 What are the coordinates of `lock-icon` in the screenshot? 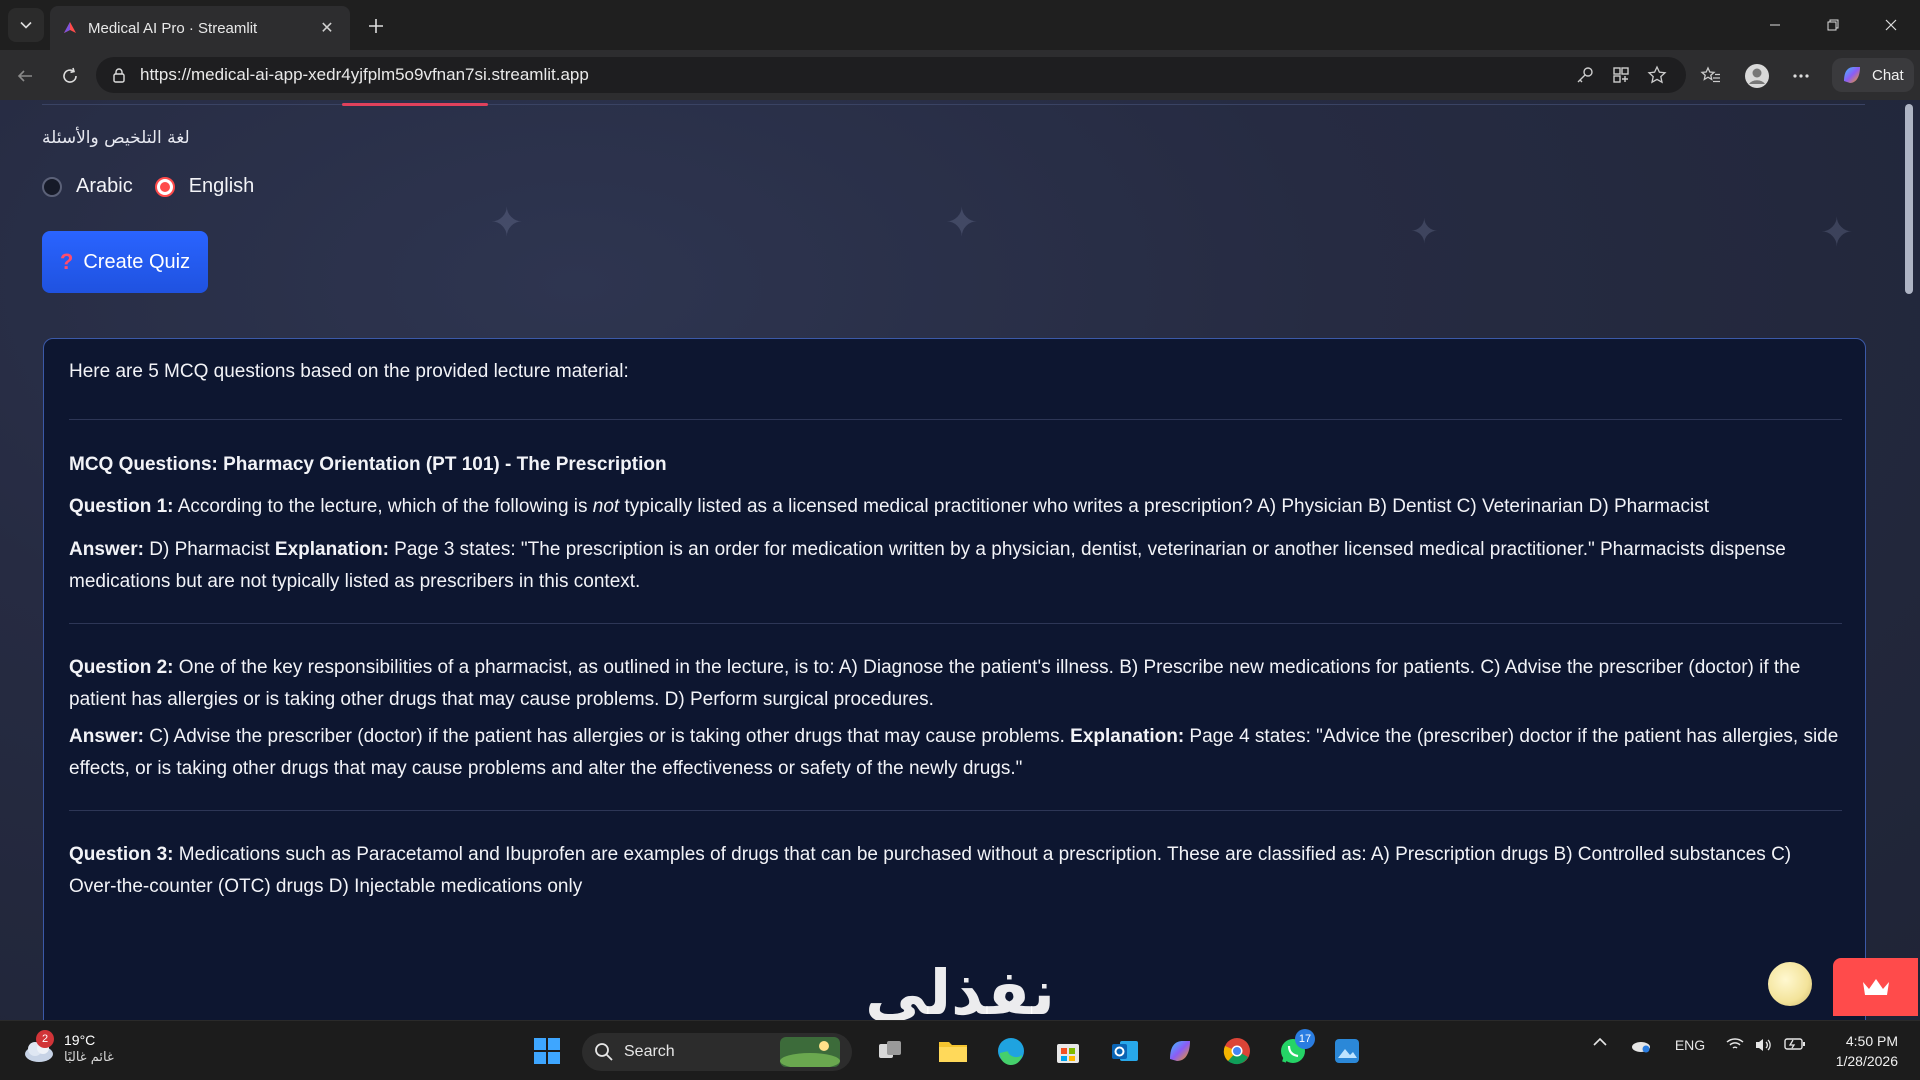 It's located at (119, 75).